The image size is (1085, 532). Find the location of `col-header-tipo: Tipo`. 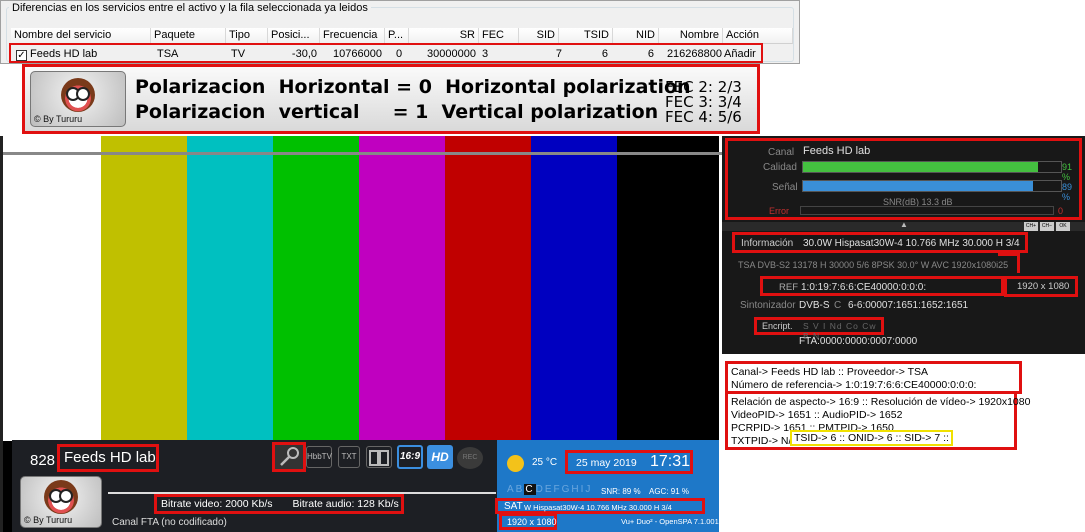

col-header-tipo: Tipo is located at coordinates (247, 36).